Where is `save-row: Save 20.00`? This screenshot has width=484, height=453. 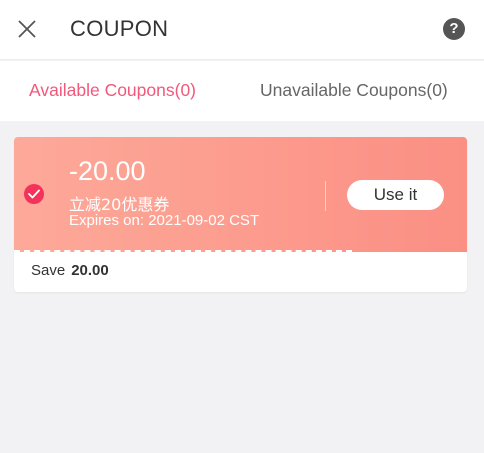
save-row: Save 20.00 is located at coordinates (70, 270).